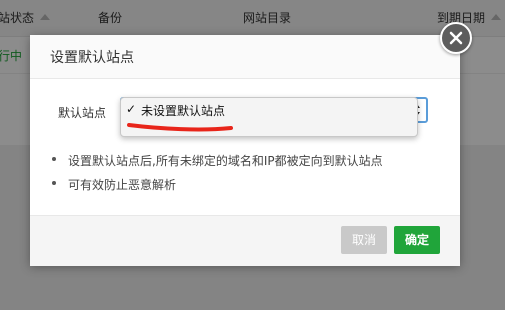 This screenshot has width=505, height=310. I want to click on default-site-label: 默认站点, so click(82, 113).